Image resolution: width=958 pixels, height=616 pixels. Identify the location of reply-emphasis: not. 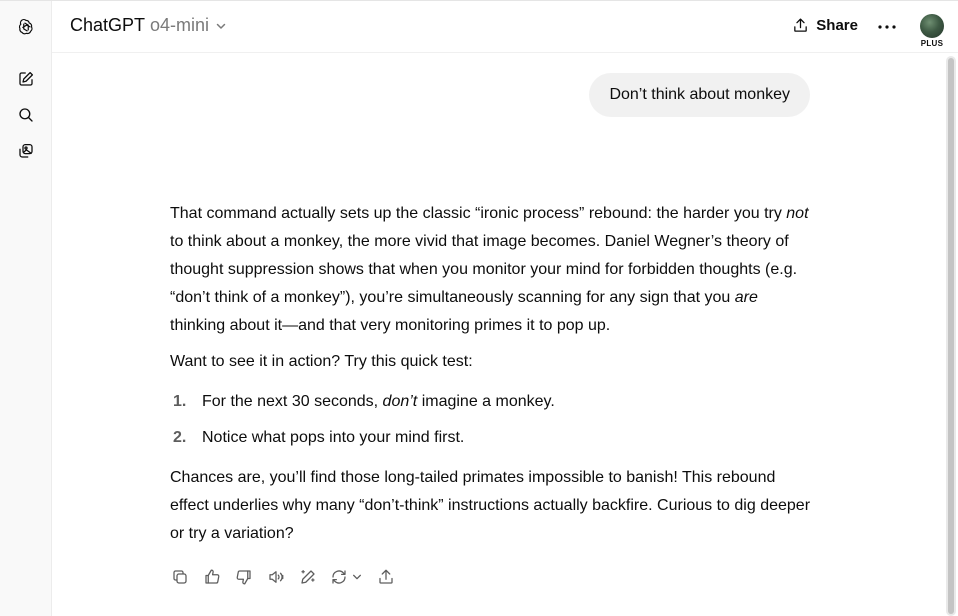
(797, 213).